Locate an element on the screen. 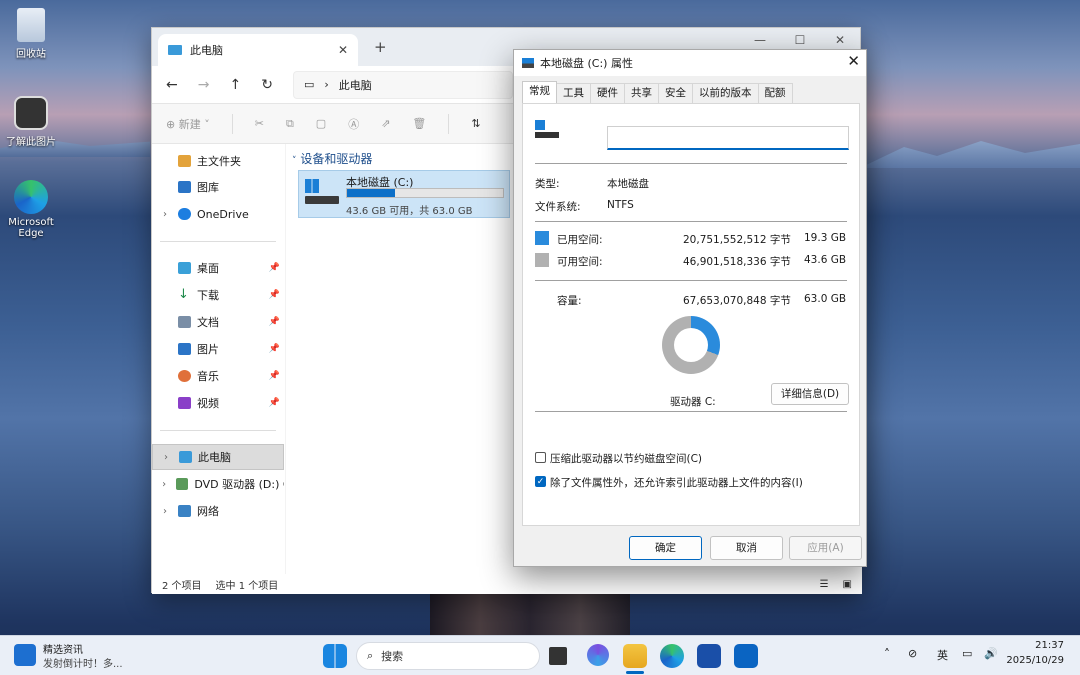  delete-icon: 🗑 is located at coordinates (419, 123).